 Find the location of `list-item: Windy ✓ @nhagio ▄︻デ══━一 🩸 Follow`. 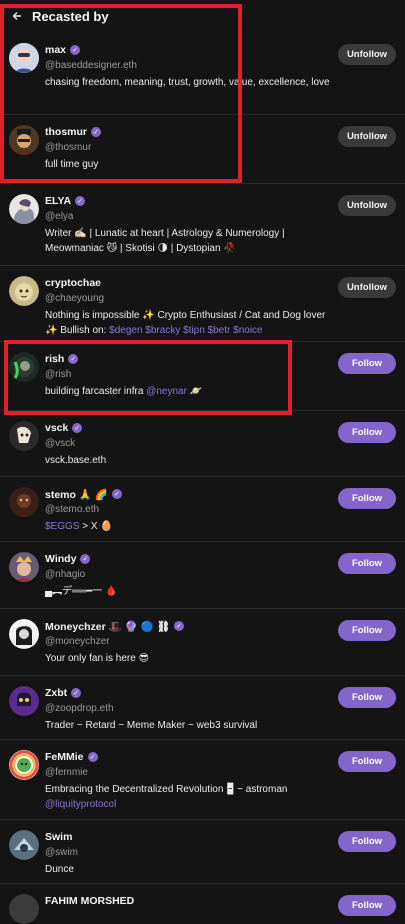

list-item: Windy ✓ @nhagio ▄︻デ══━一 🩸 Follow is located at coordinates (202, 575).